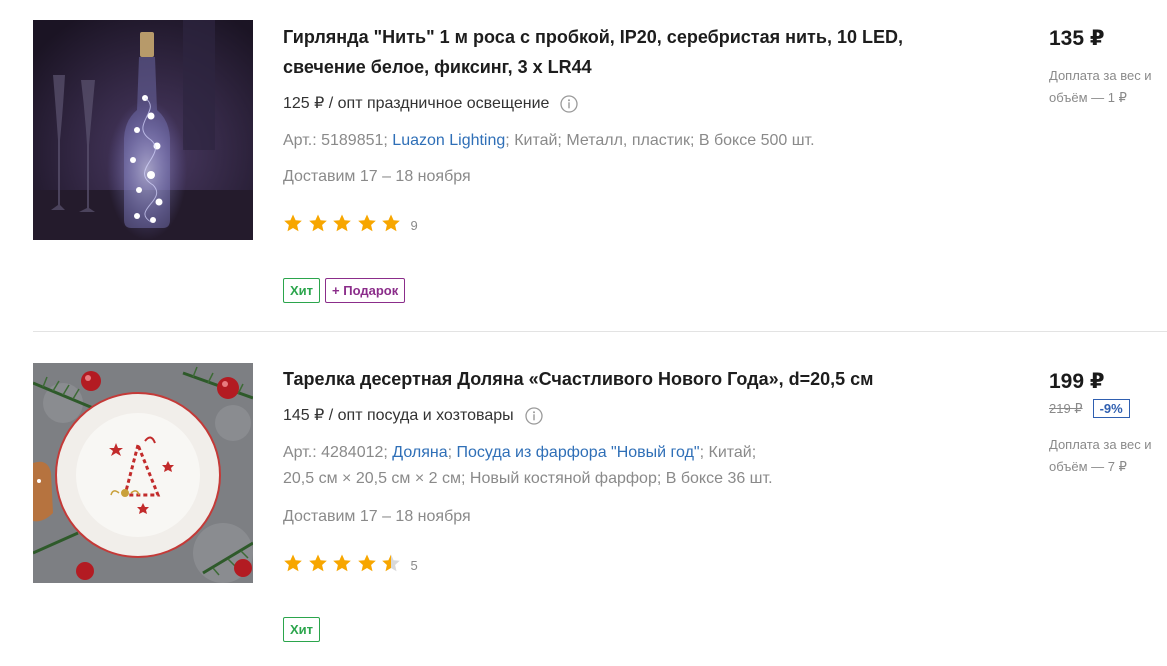  What do you see at coordinates (414, 225) in the screenshot?
I see `rating-count: 9` at bounding box center [414, 225].